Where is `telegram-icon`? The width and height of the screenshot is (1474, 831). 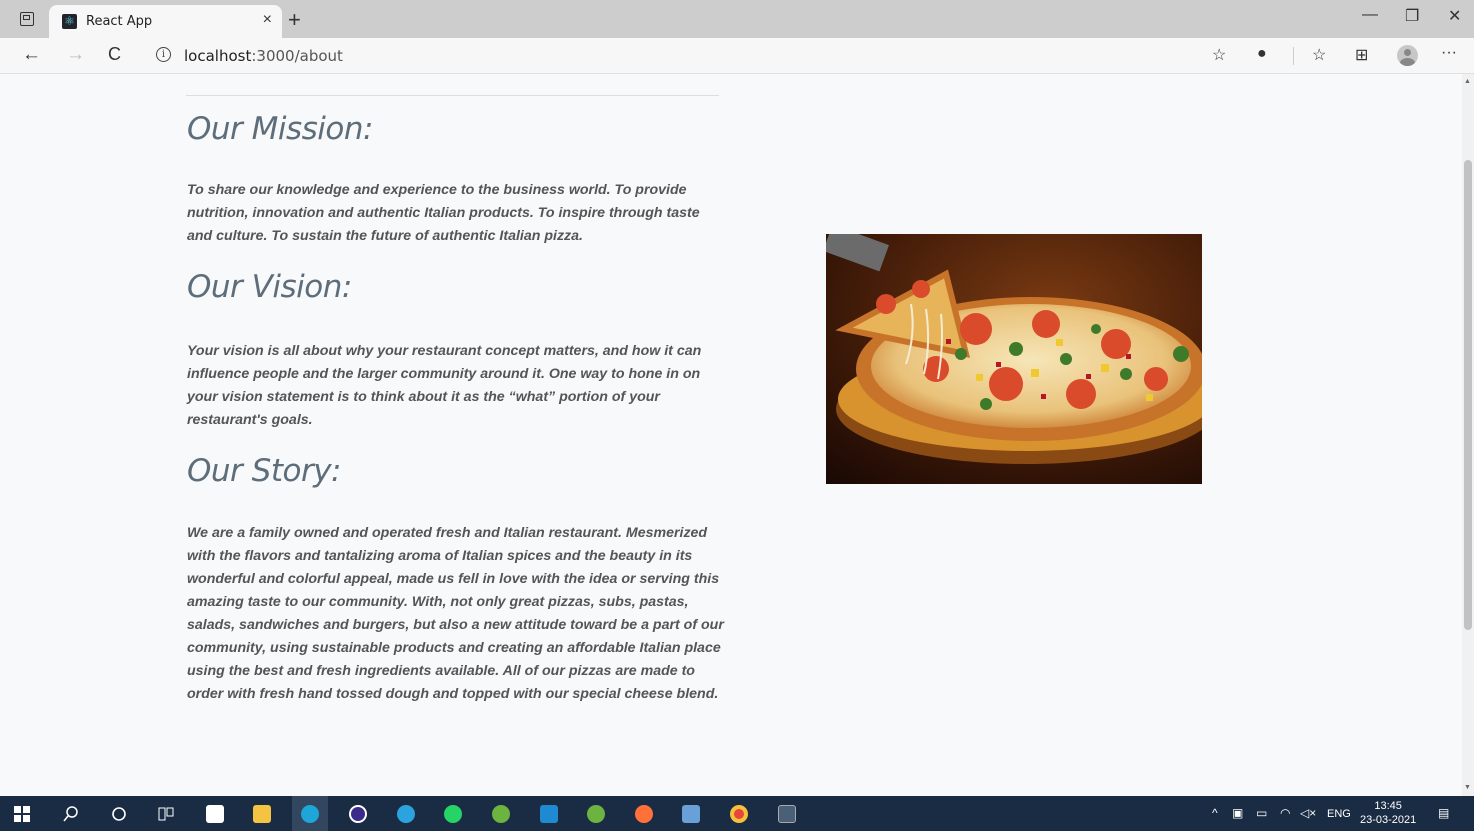 telegram-icon is located at coordinates (406, 813).